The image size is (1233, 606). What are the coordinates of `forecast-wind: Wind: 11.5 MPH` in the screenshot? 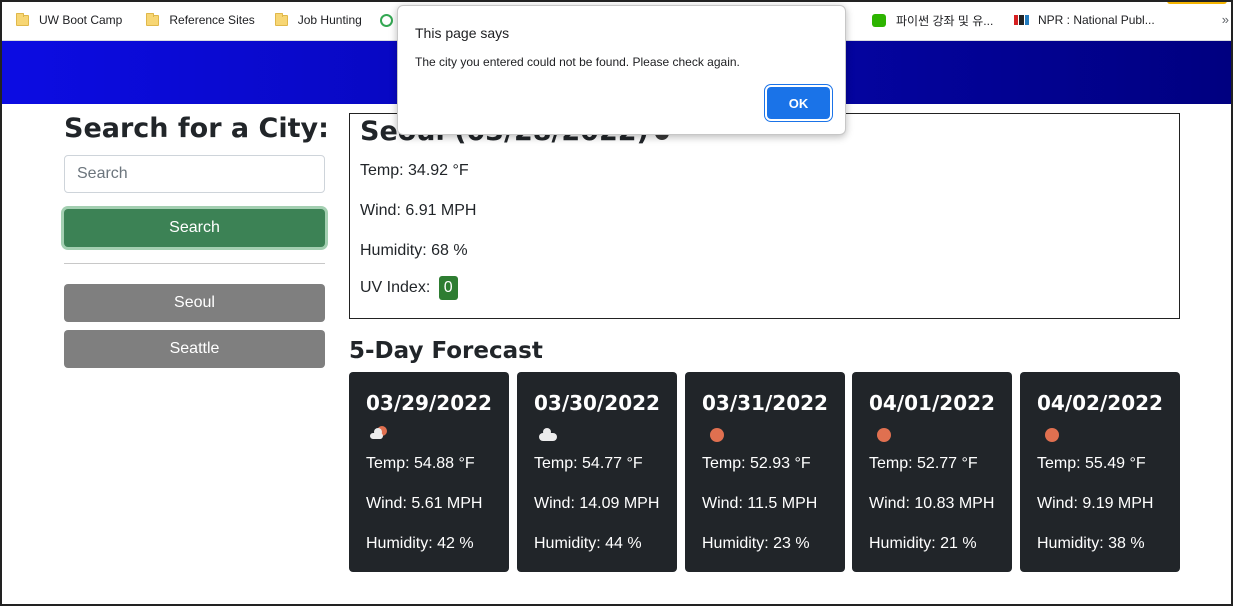 It's located at (760, 503).